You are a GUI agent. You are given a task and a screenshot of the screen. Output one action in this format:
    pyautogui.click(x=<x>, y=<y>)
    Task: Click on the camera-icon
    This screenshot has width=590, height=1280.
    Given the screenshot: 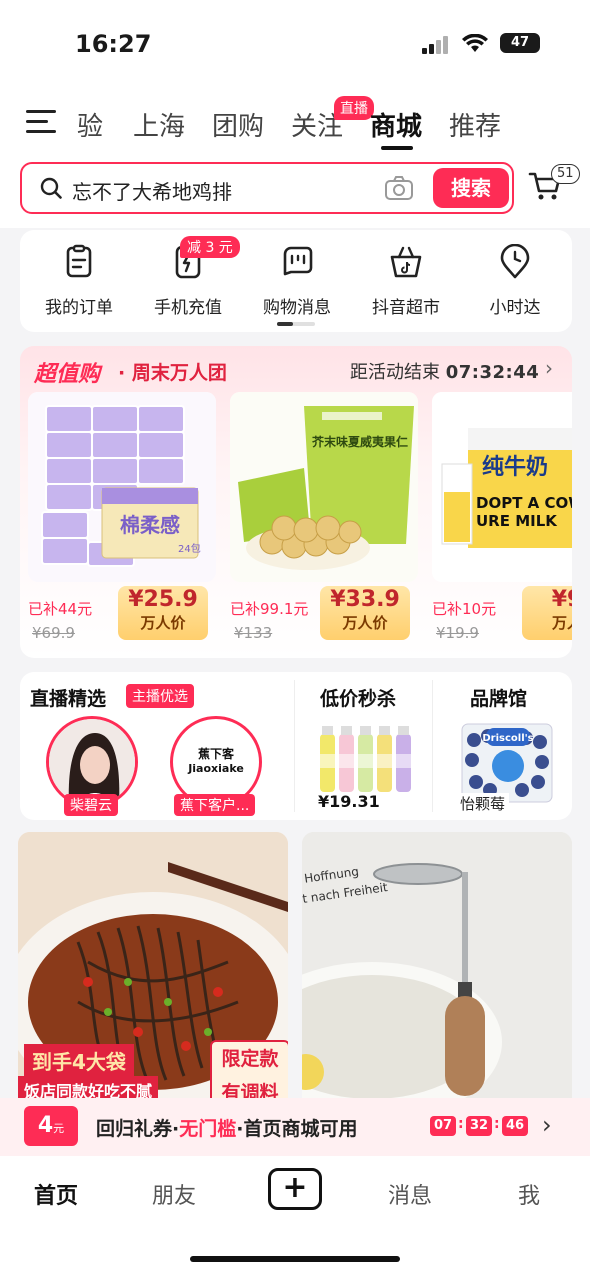 What is the action you would take?
    pyautogui.click(x=399, y=188)
    